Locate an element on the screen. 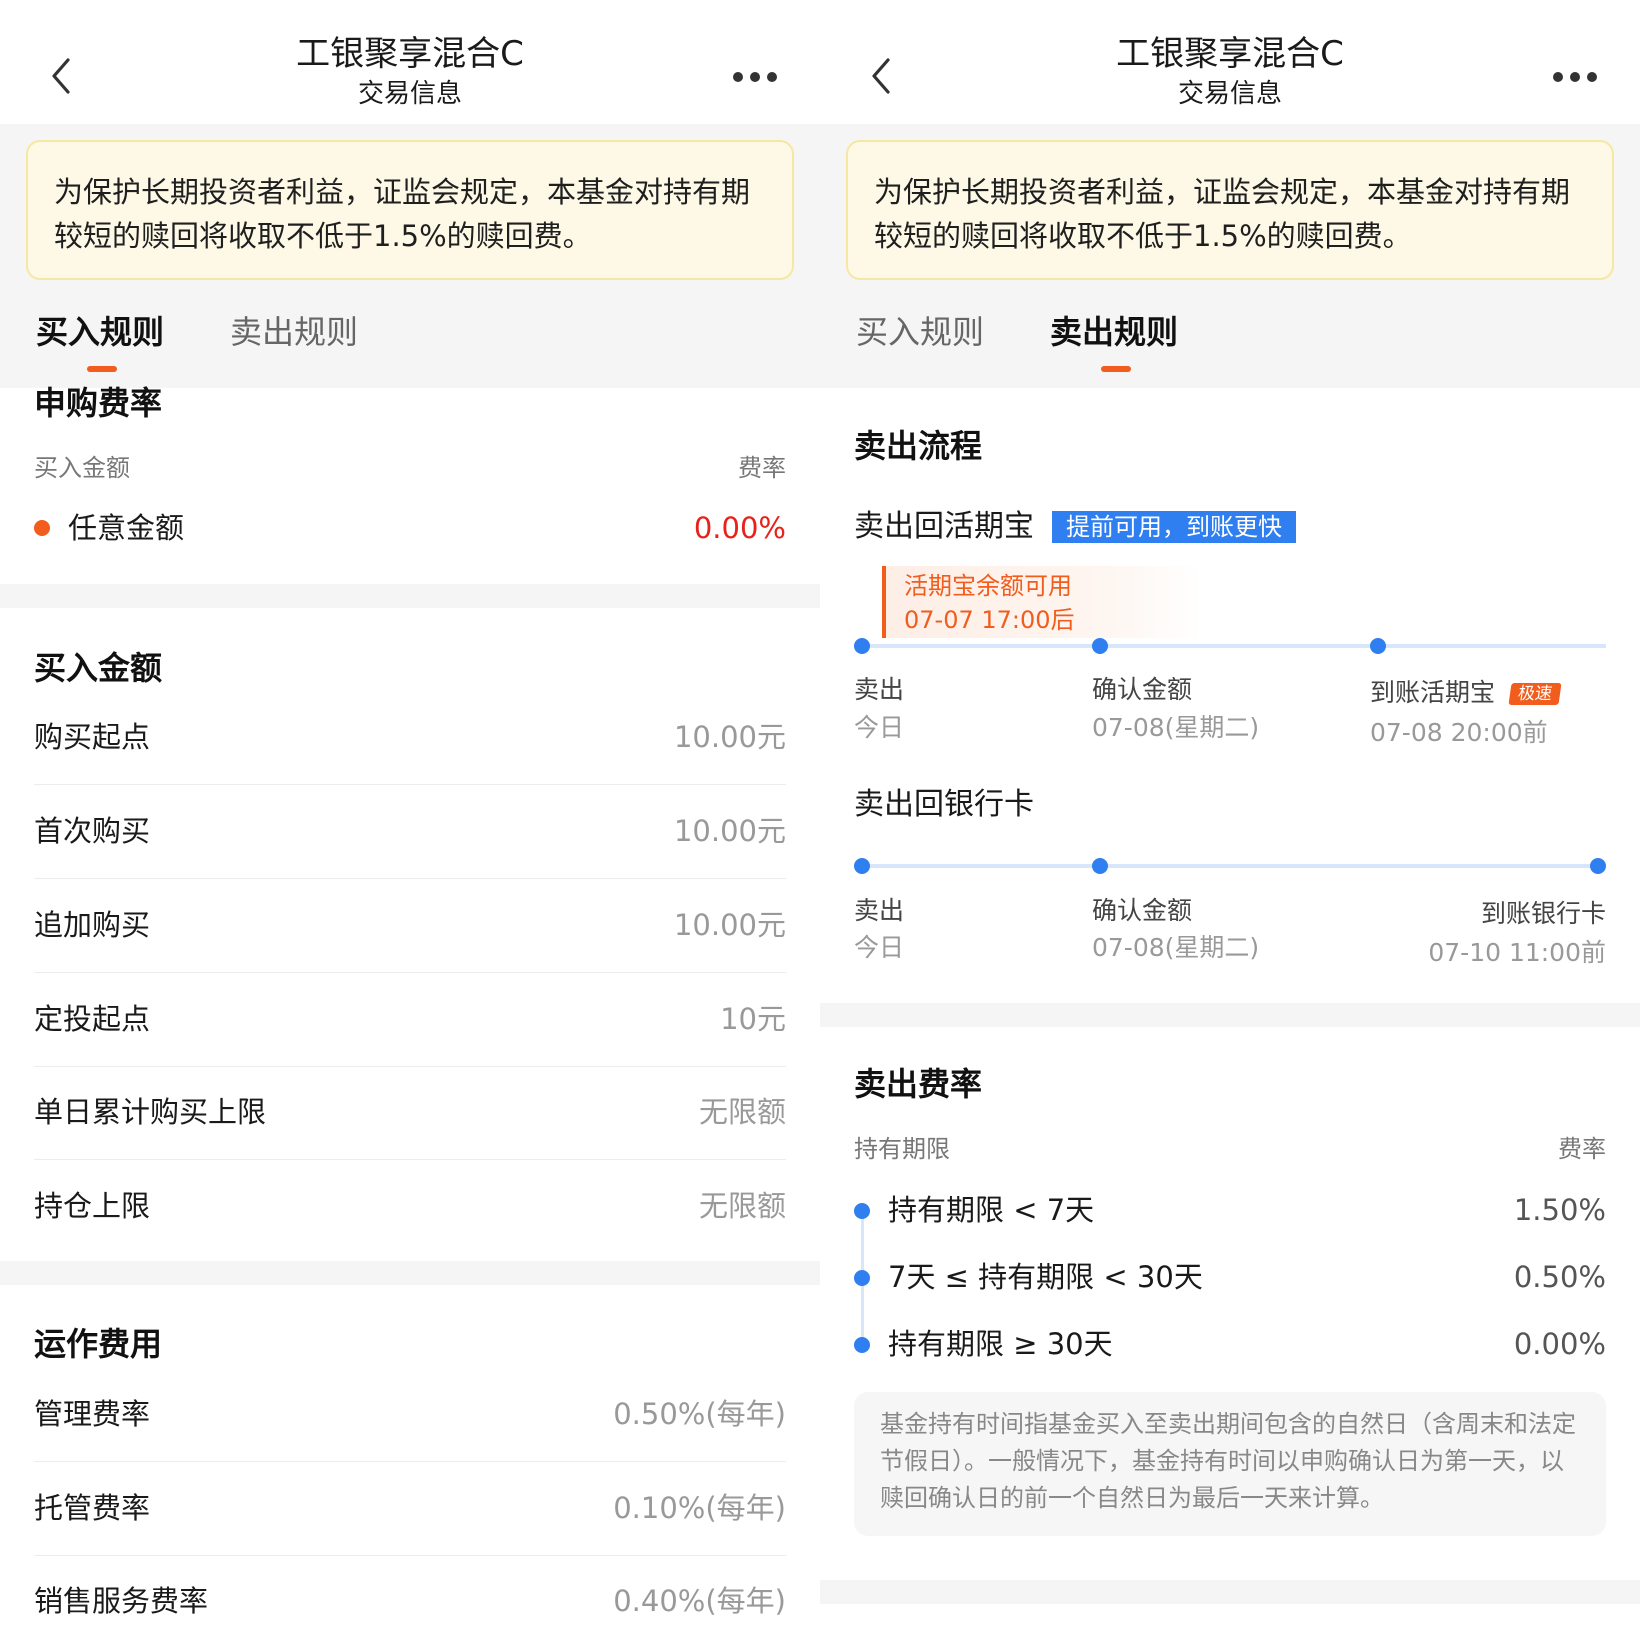 The width and height of the screenshot is (1640, 1640). row-label-sales-service-fee: 销售服务费率 is located at coordinates (121, 1601).